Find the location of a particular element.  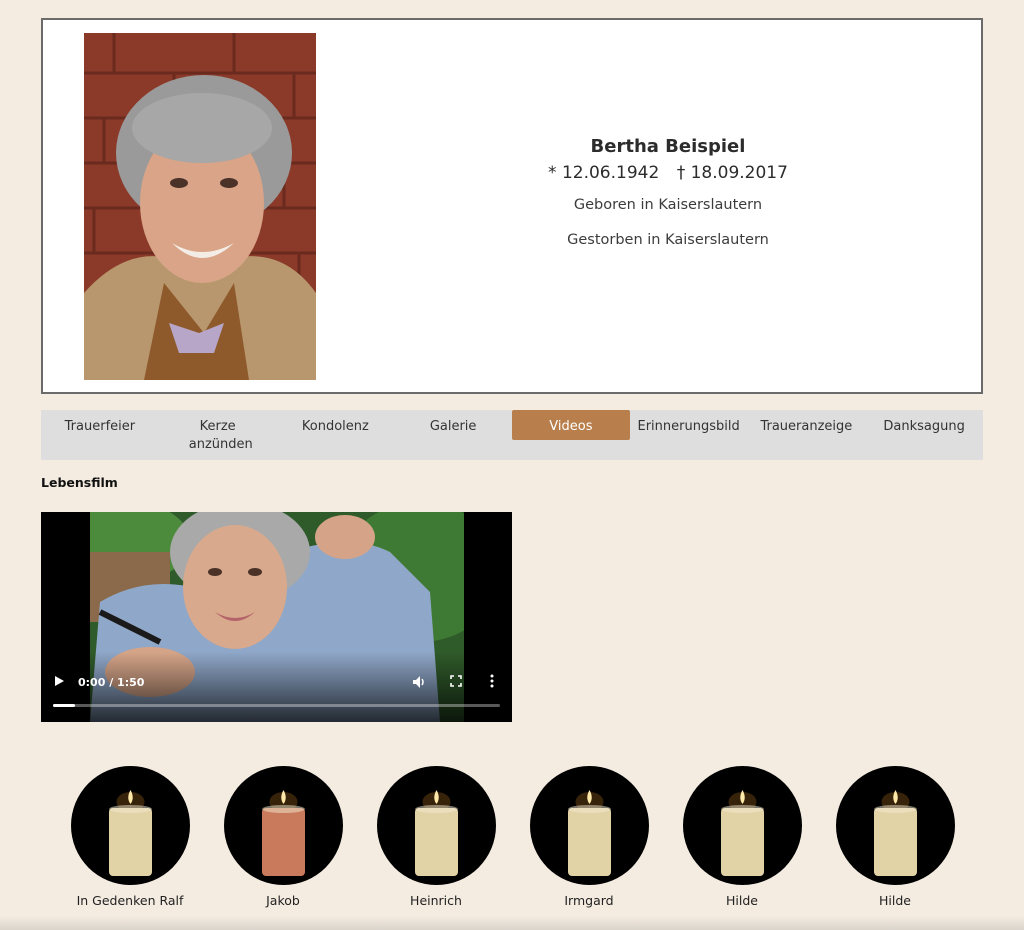

life-dates: * 12.06.1942 † 18.09.2017 is located at coordinates (668, 173).